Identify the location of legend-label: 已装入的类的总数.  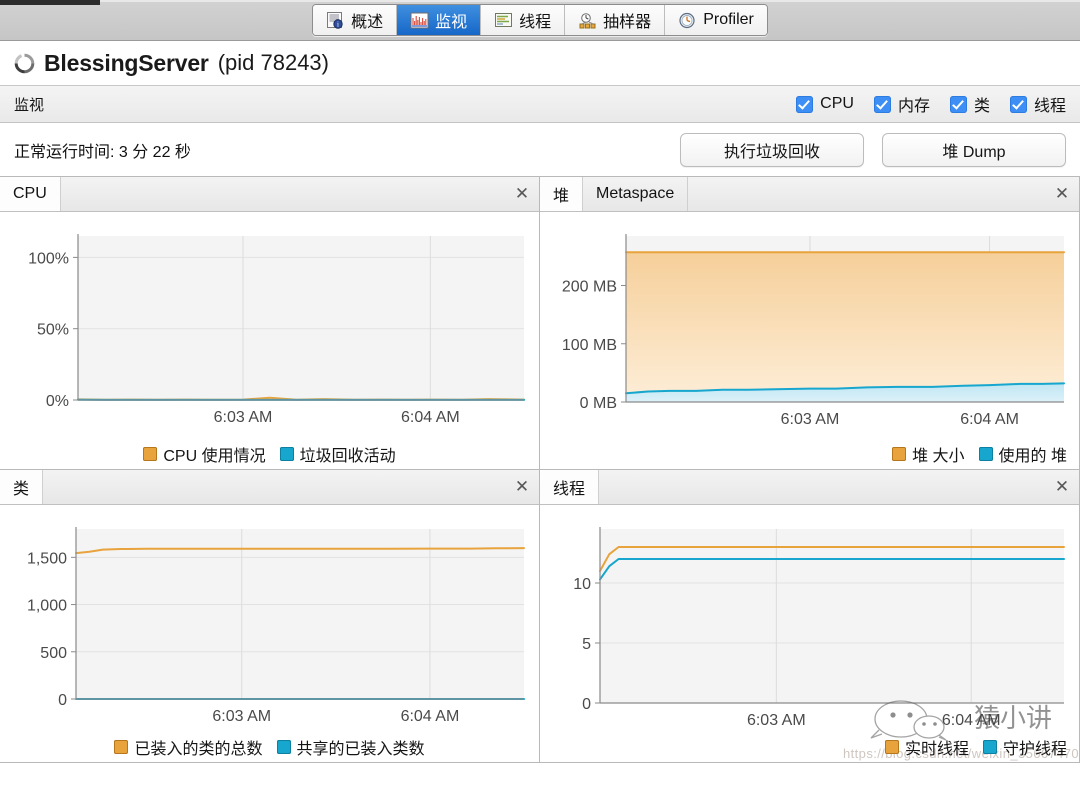
(198, 749).